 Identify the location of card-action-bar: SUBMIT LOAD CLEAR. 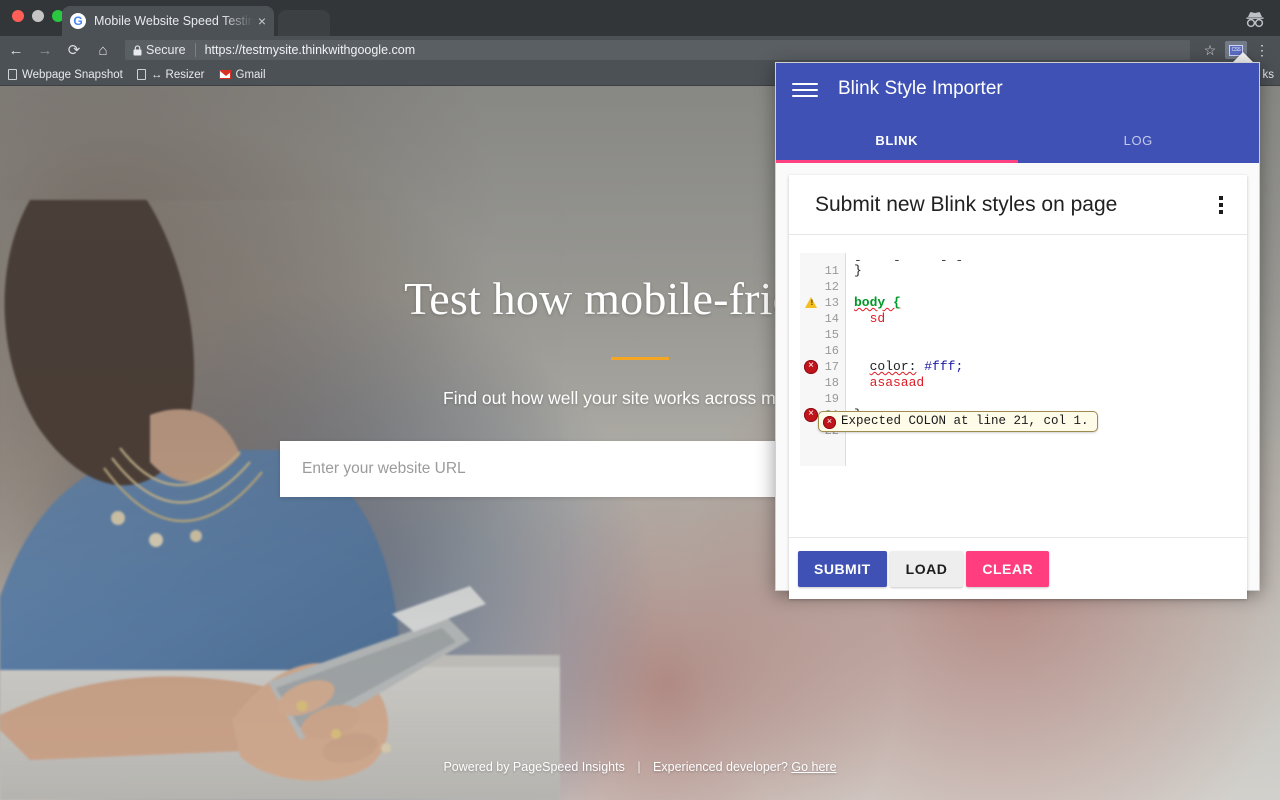
(1018, 568).